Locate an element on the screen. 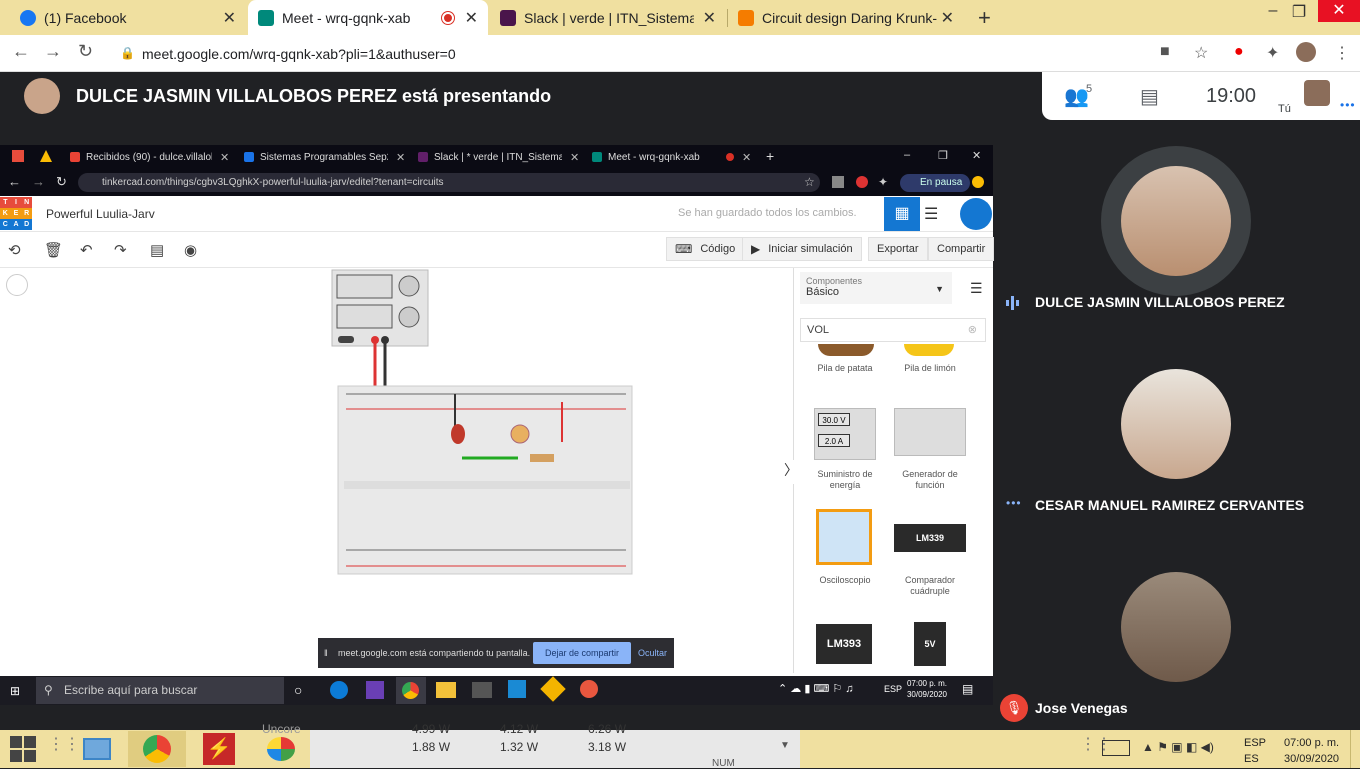  chrome-icon is located at coordinates (589, 689).